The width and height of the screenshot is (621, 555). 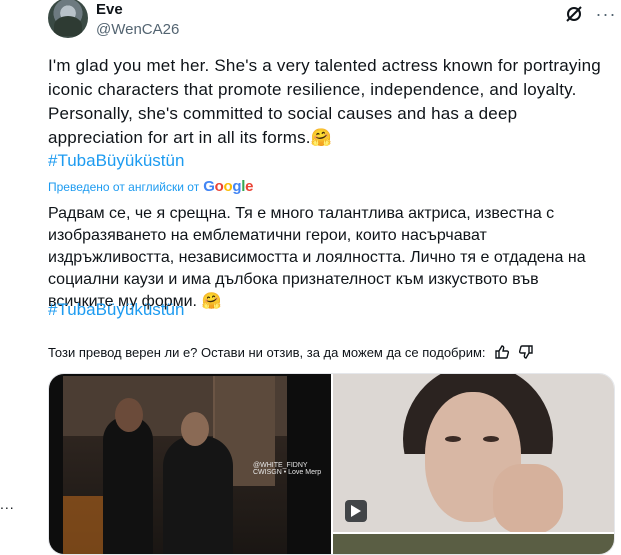 I want to click on video-watermark: @WHITE_FIDNY CWISGN • Love Merp, so click(x=287, y=469).